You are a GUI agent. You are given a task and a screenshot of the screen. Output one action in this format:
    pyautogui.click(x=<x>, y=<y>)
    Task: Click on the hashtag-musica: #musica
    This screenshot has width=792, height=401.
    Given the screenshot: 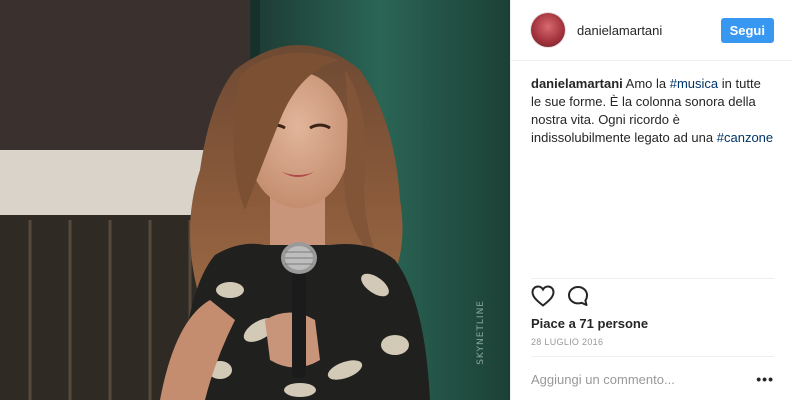 What is the action you would take?
    pyautogui.click(x=694, y=83)
    